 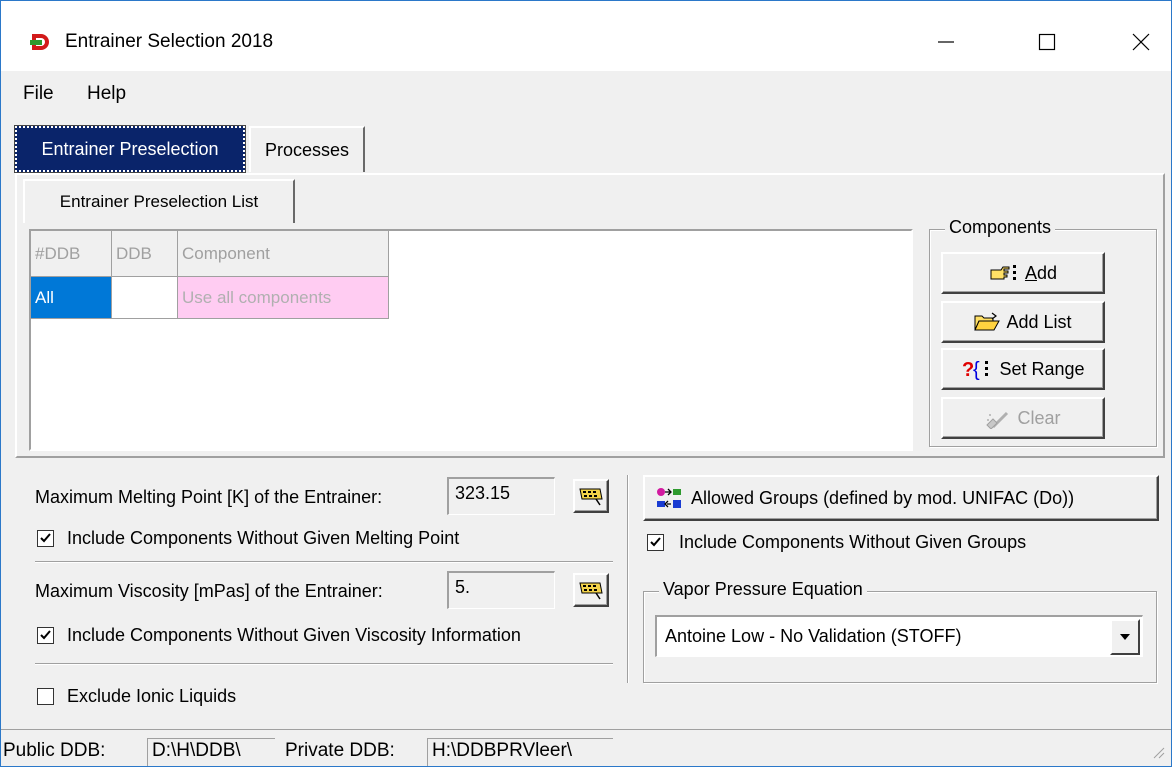 What do you see at coordinates (38, 94) in the screenshot?
I see `menu-file: File` at bounding box center [38, 94].